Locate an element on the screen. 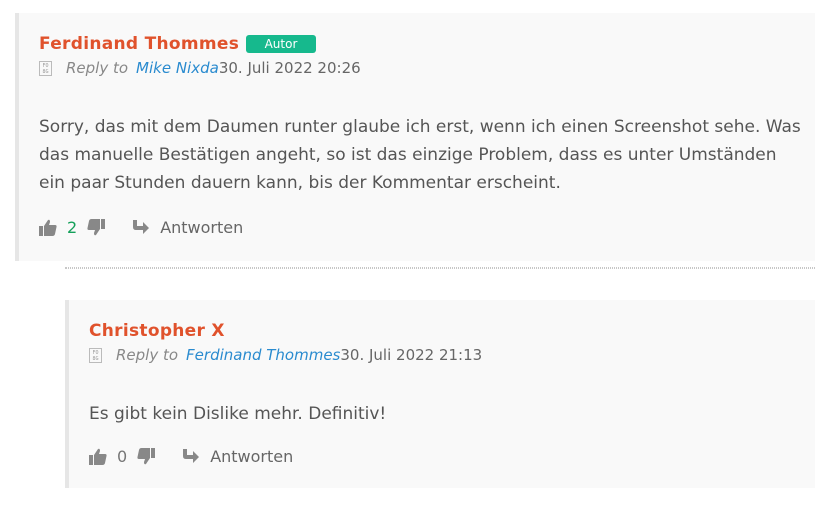 Image resolution: width=836 pixels, height=510 pixels. comment-date: 30. Juli 2022 21:13 is located at coordinates (411, 355).